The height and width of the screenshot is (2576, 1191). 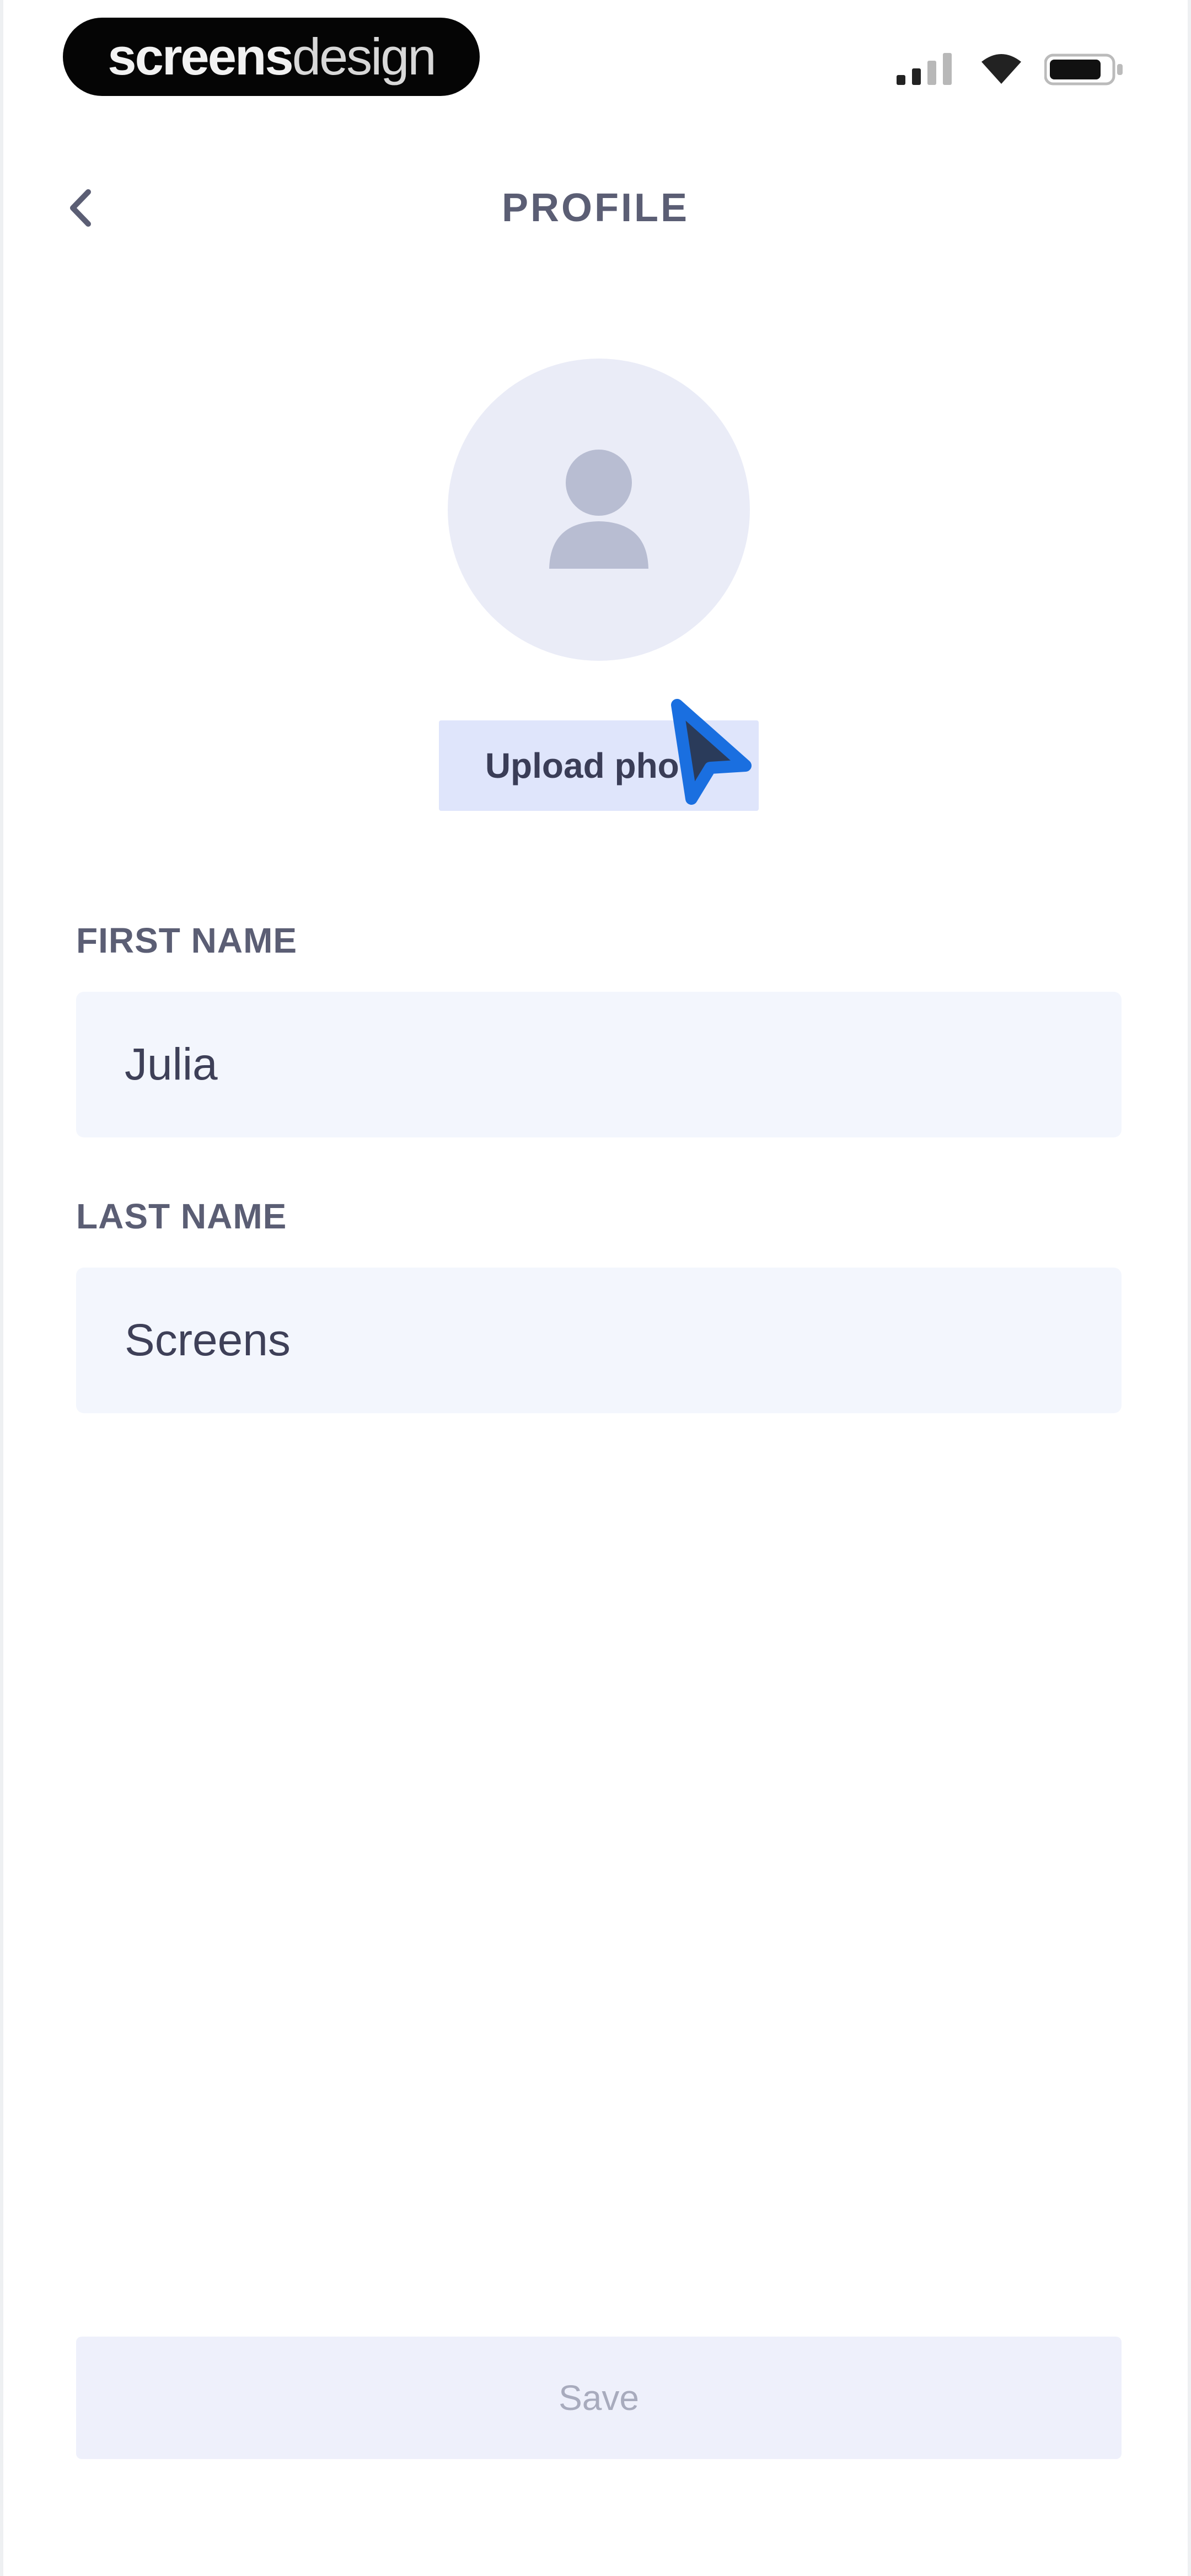 I want to click on avatar, so click(x=599, y=510).